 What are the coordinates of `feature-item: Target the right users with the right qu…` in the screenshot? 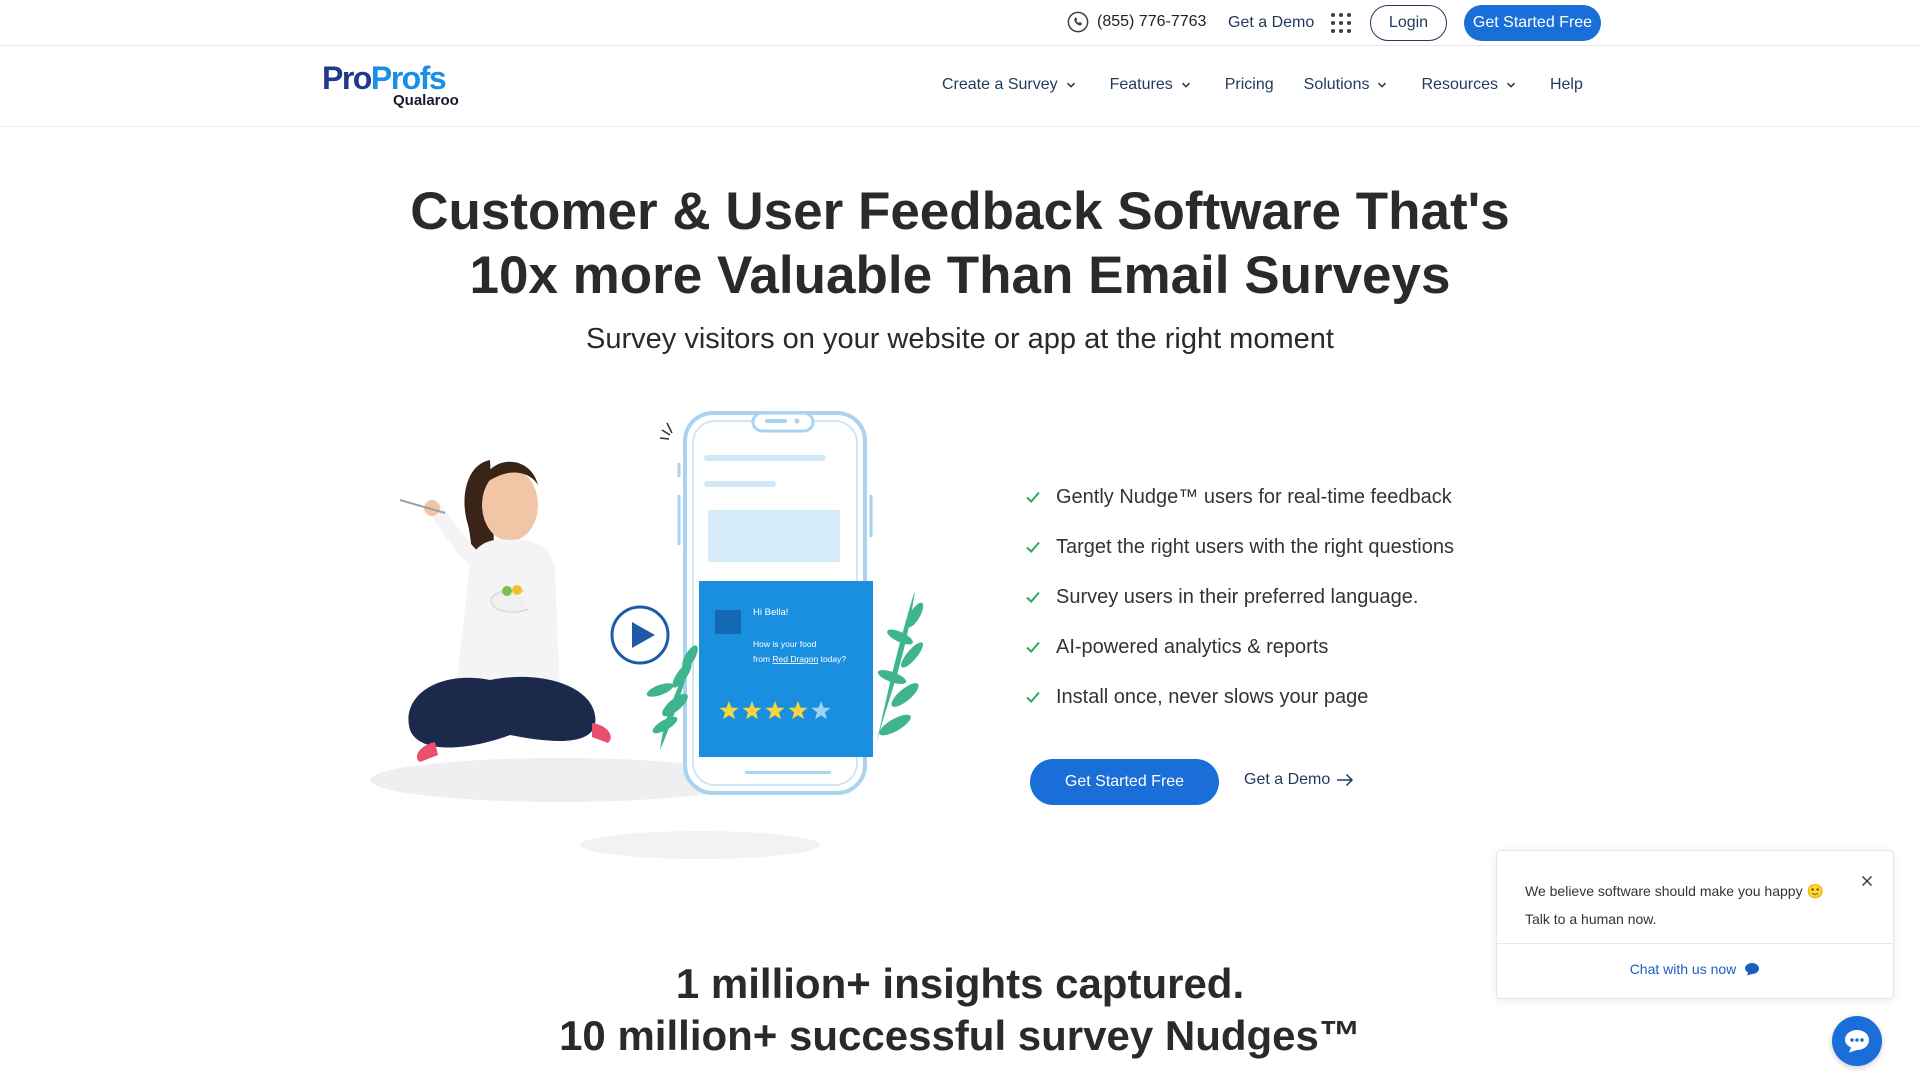 It's located at (1239, 547).